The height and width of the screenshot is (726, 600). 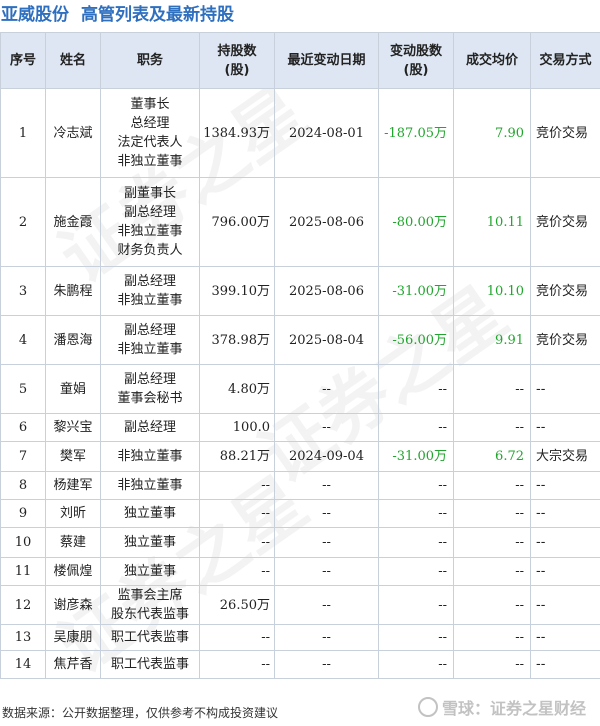 What do you see at coordinates (150, 133) in the screenshot?
I see `cell-roles: 董事长 总经理 法定代表人 非独立董事` at bounding box center [150, 133].